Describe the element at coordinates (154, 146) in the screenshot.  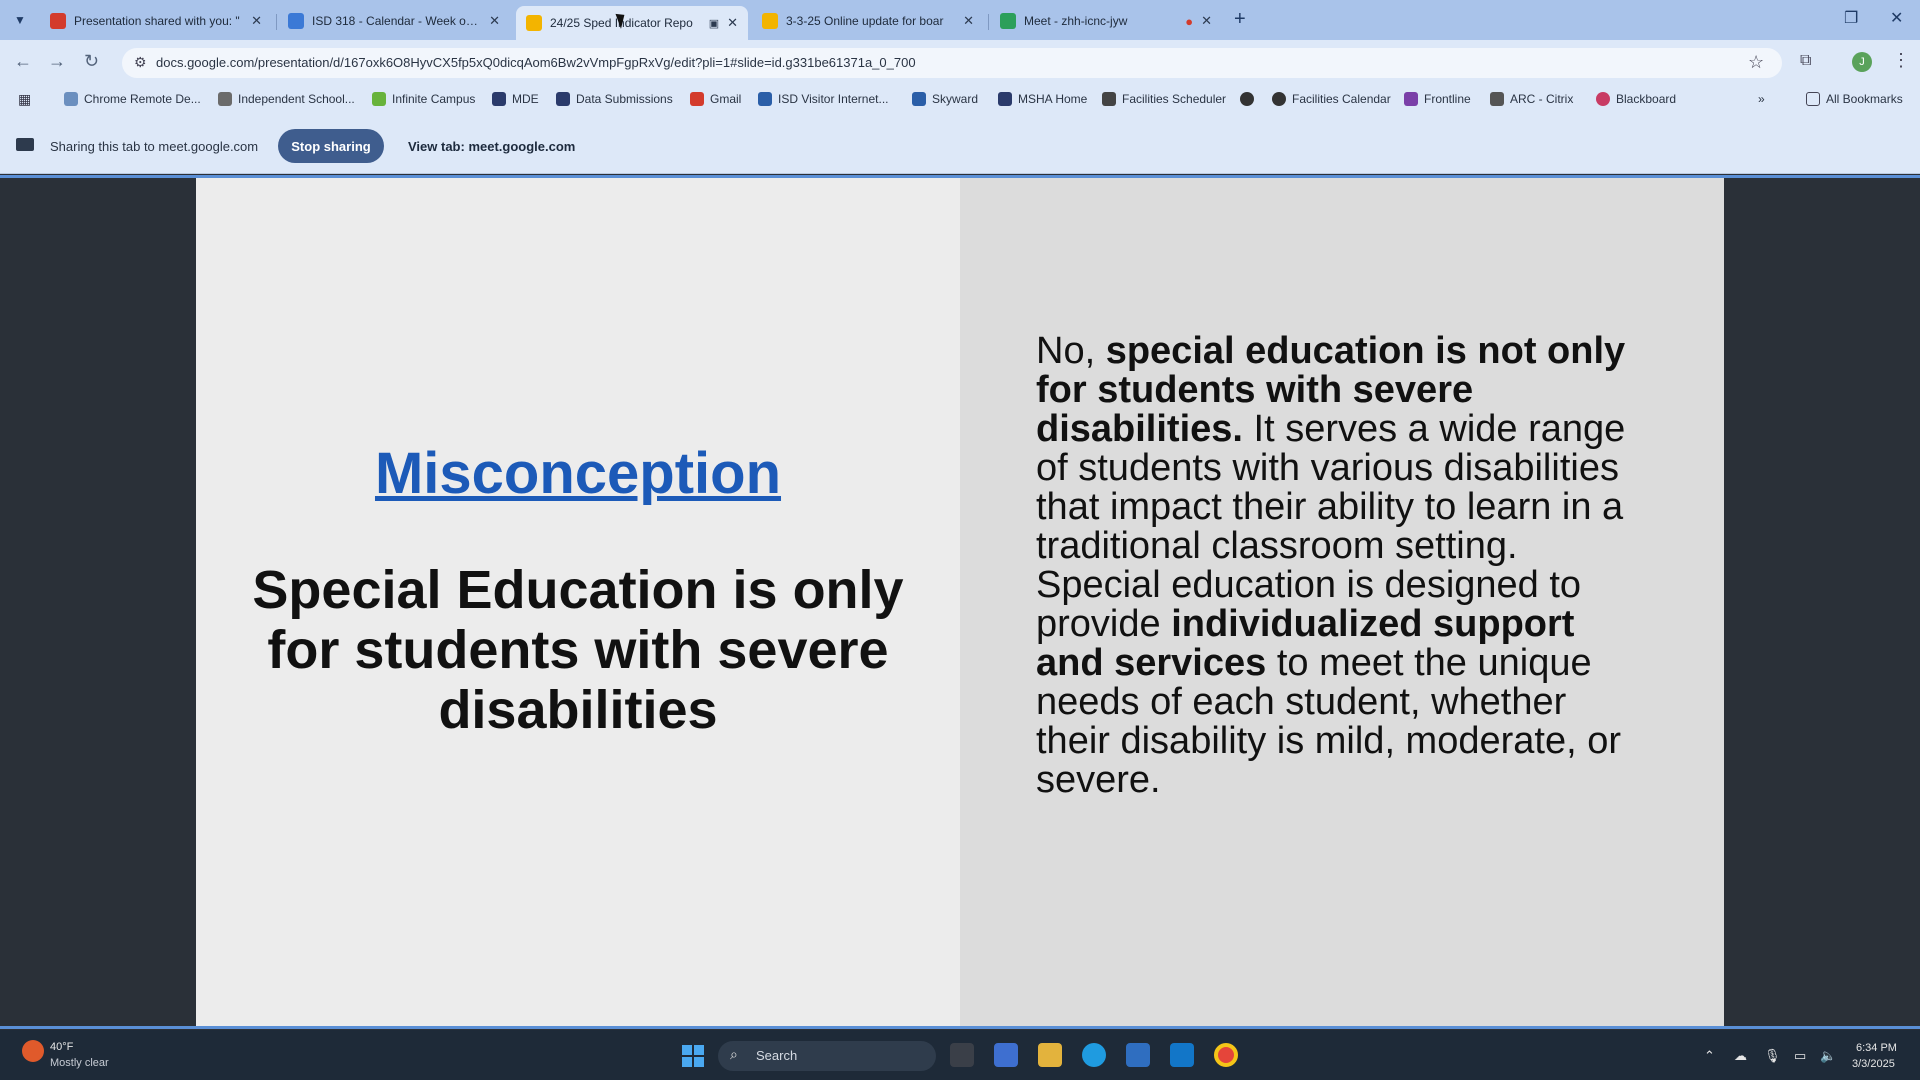
I see `sharing-status: Sharing this tab to meet.google.com` at that location.